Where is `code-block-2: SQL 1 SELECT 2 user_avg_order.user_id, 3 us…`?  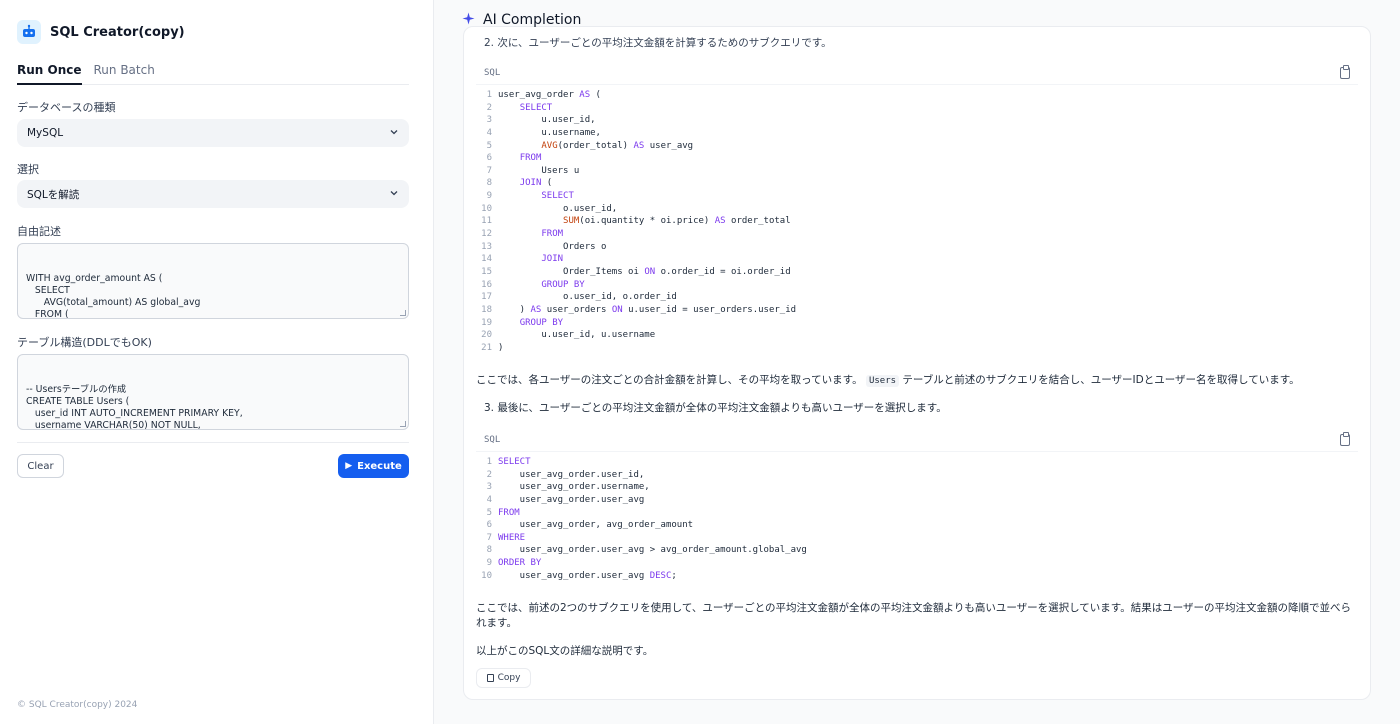
code-block-2: SQL 1 SELECT 2 user_avg_order.user_id, 3 us… is located at coordinates (917, 505).